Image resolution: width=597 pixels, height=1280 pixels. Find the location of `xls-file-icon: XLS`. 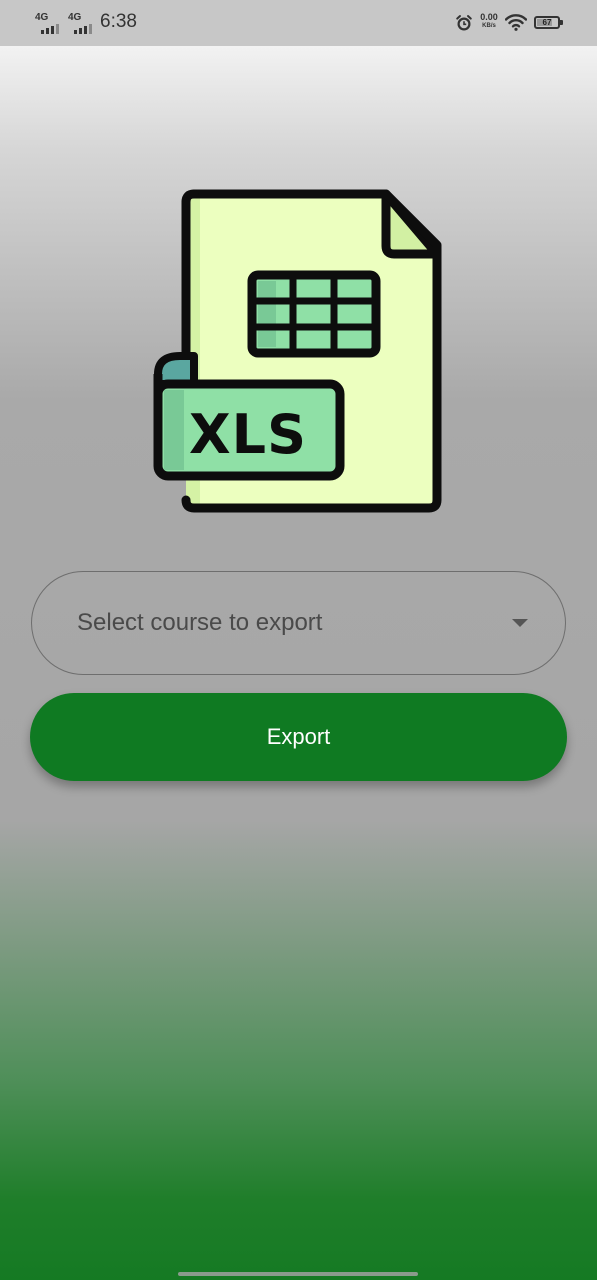

xls-file-icon: XLS is located at coordinates (300, 353).